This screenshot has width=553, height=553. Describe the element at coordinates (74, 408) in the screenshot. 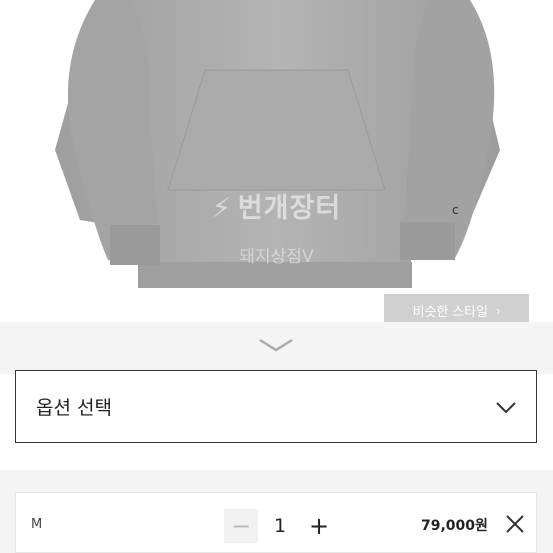

I see `option-select-label: 옵션 선택` at that location.